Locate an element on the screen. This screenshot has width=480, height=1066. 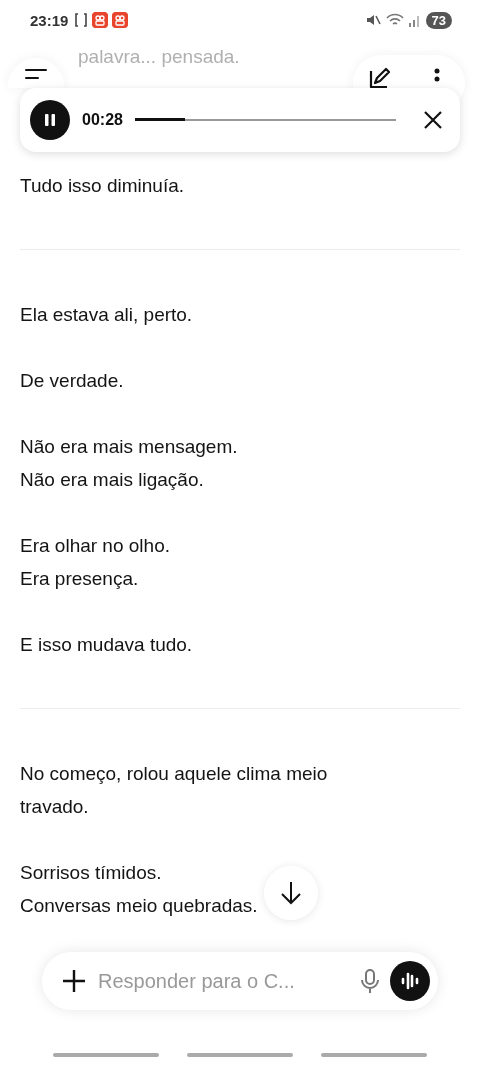
mute-icon is located at coordinates (372, 20).